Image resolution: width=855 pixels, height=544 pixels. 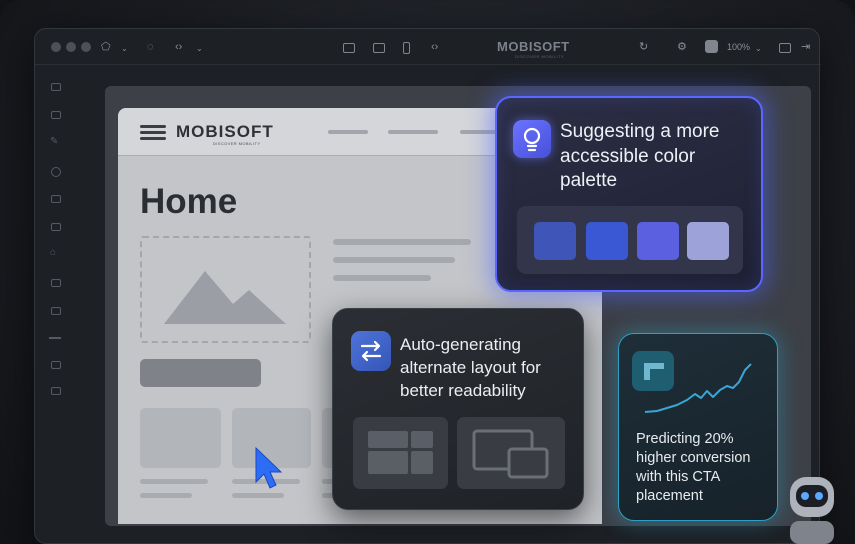 I want to click on ai-assistant-robot-icon, so click(x=812, y=509).